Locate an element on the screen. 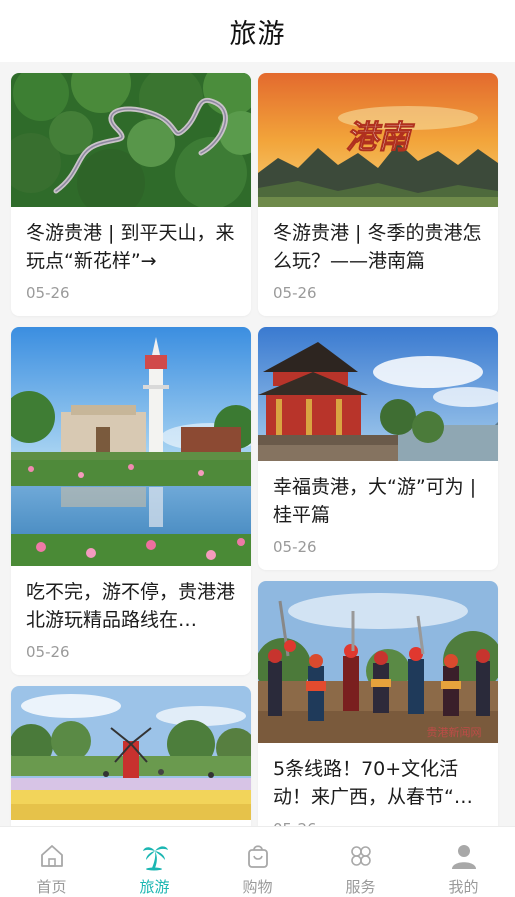 The width and height of the screenshot is (515, 897). tab-label: 购物 is located at coordinates (257, 887).